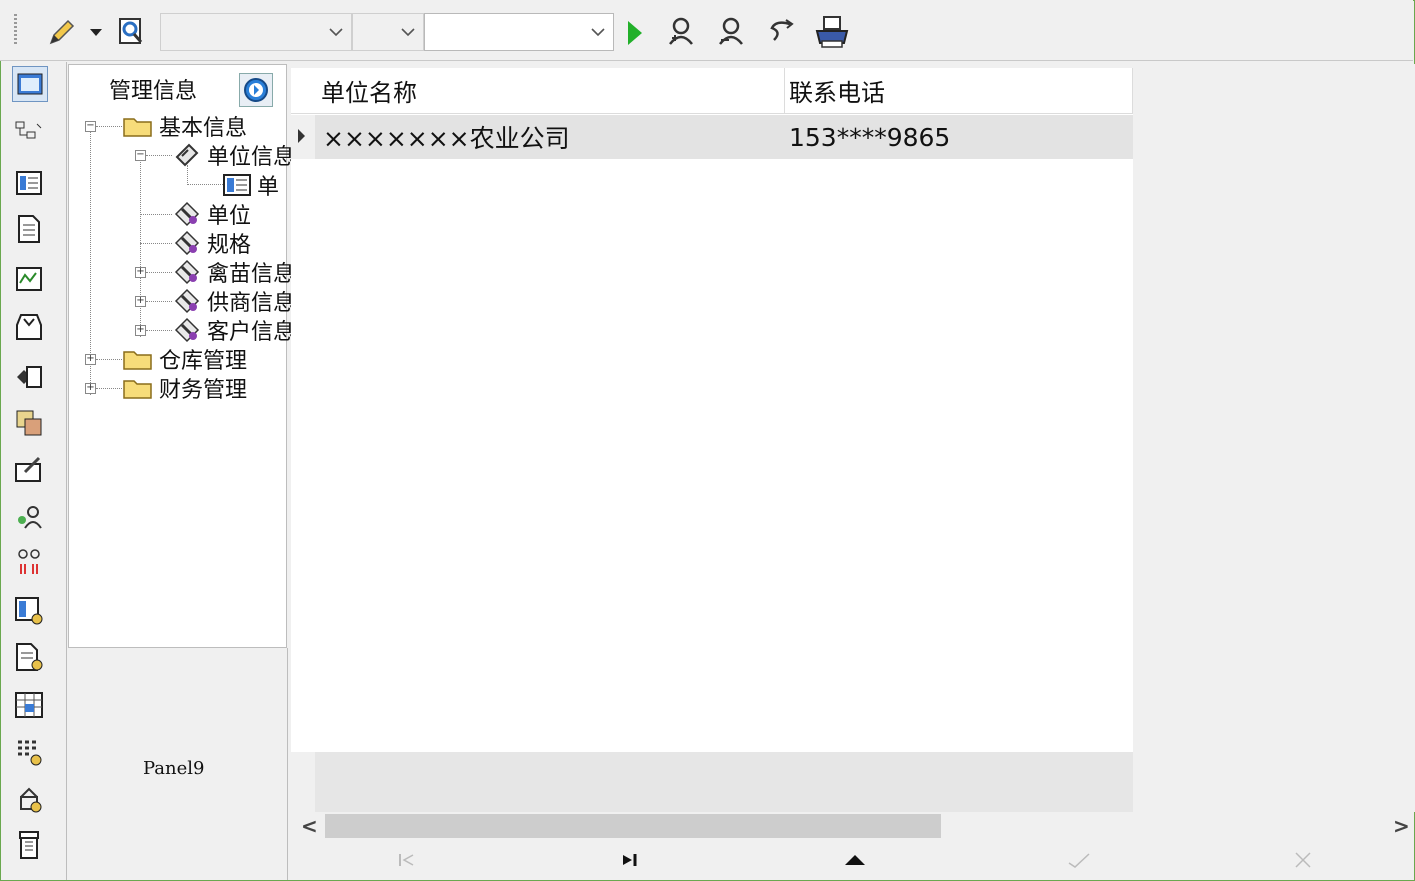 This screenshot has height=881, width=1415. I want to click on tree-title: 管理信息, so click(153, 91).